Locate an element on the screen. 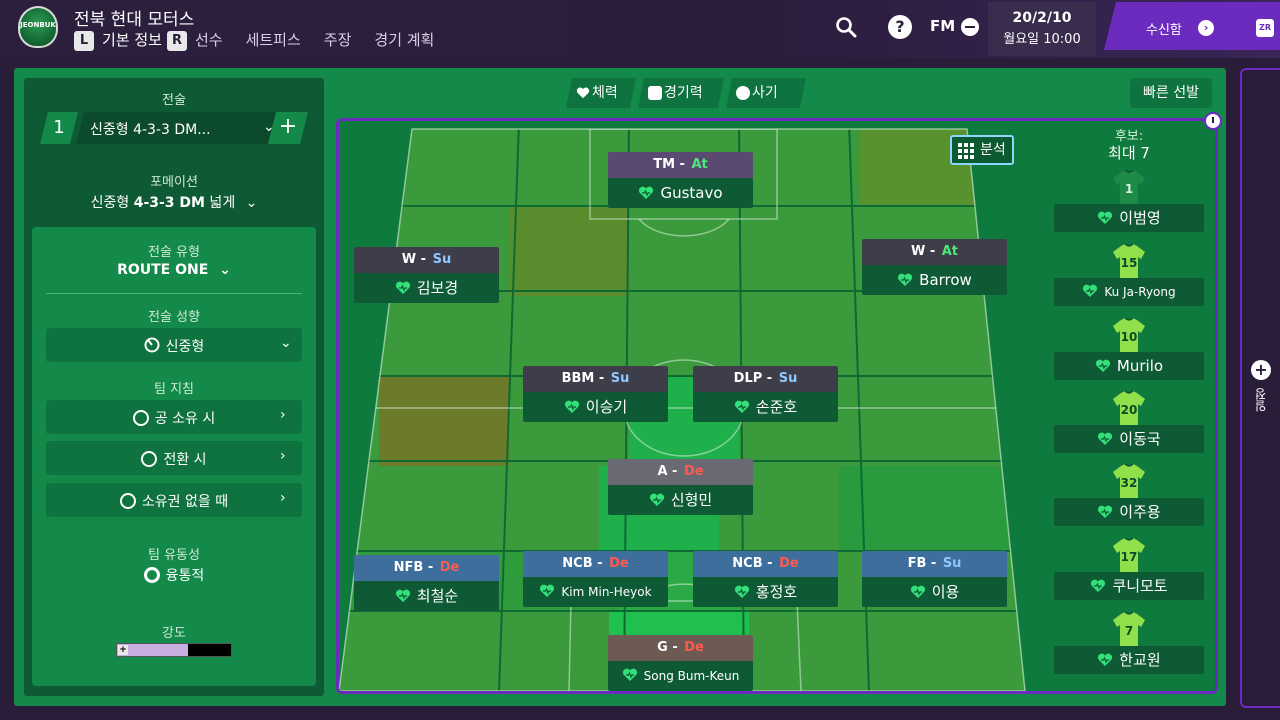  player-card: NCB - De Kim Min-Heyok is located at coordinates (595, 579).